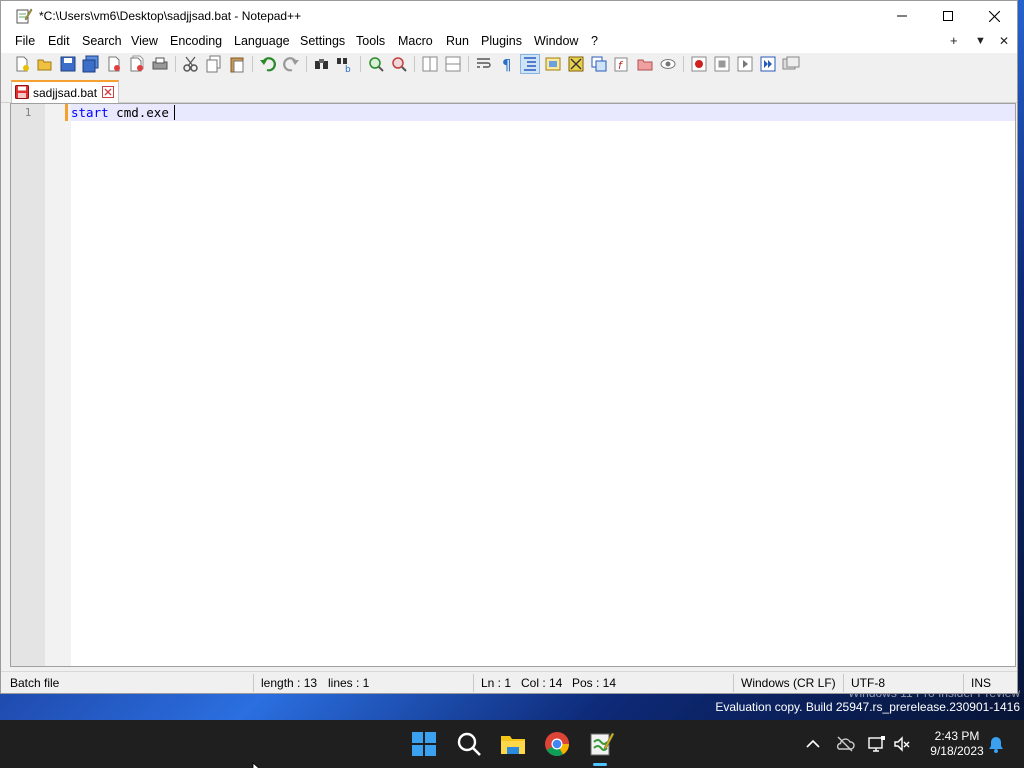 This screenshot has height=768, width=1024. Describe the element at coordinates (138, 112) in the screenshot. I see `code-text: cmd.exe` at that location.